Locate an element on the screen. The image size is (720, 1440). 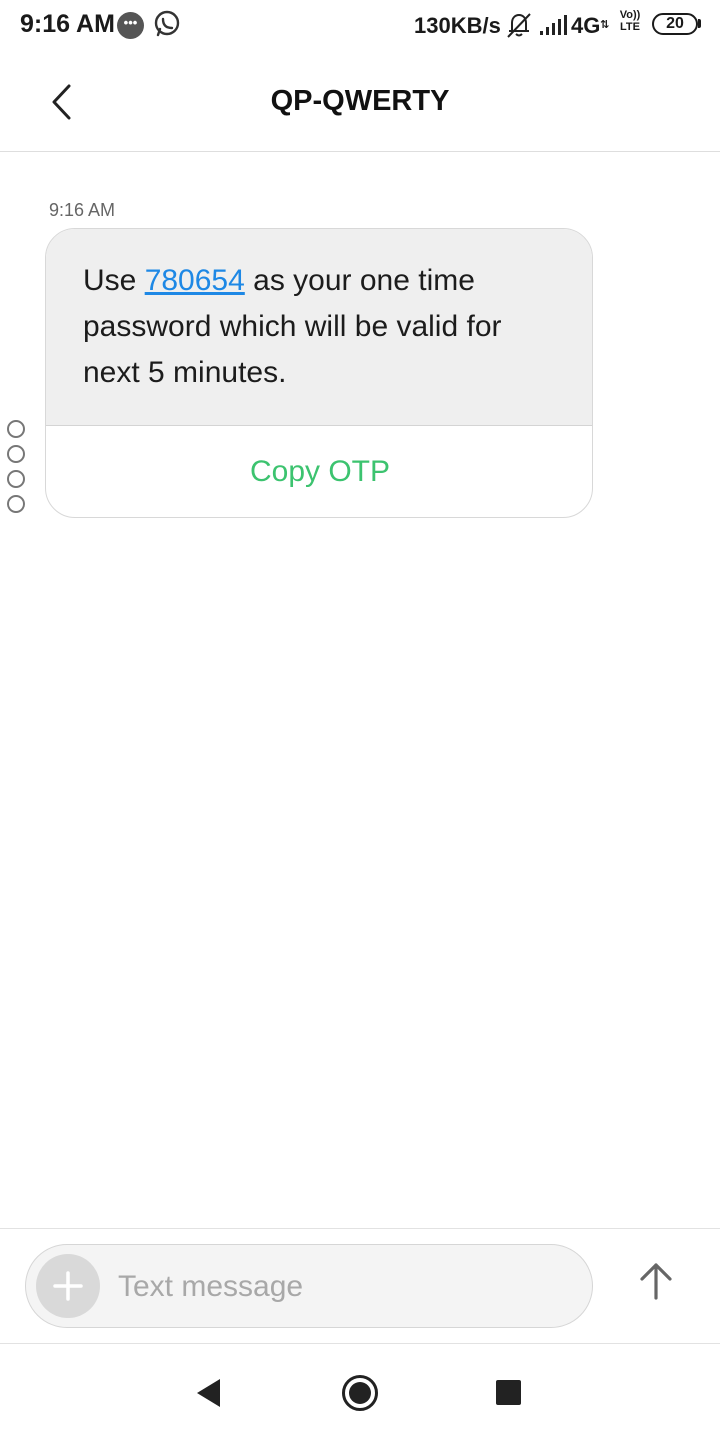
system-nav-bar is located at coordinates (360, 1392).